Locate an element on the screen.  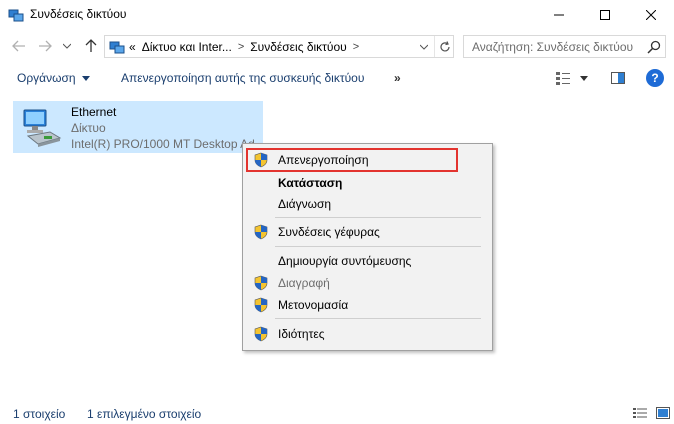
search-placeholder: Αναζήτηση: Συνδέσεις δικτύου is located at coordinates (553, 47).